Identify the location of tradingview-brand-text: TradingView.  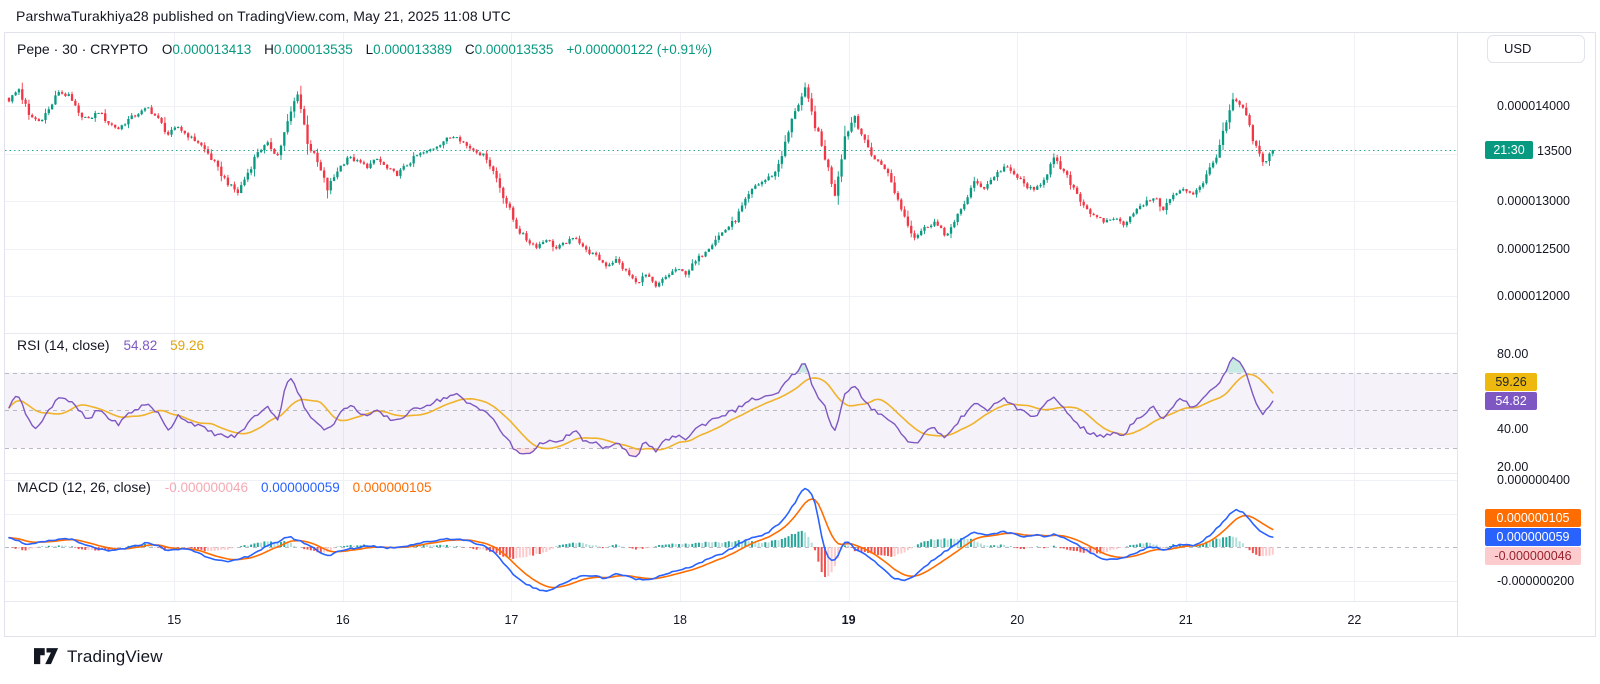
(115, 656).